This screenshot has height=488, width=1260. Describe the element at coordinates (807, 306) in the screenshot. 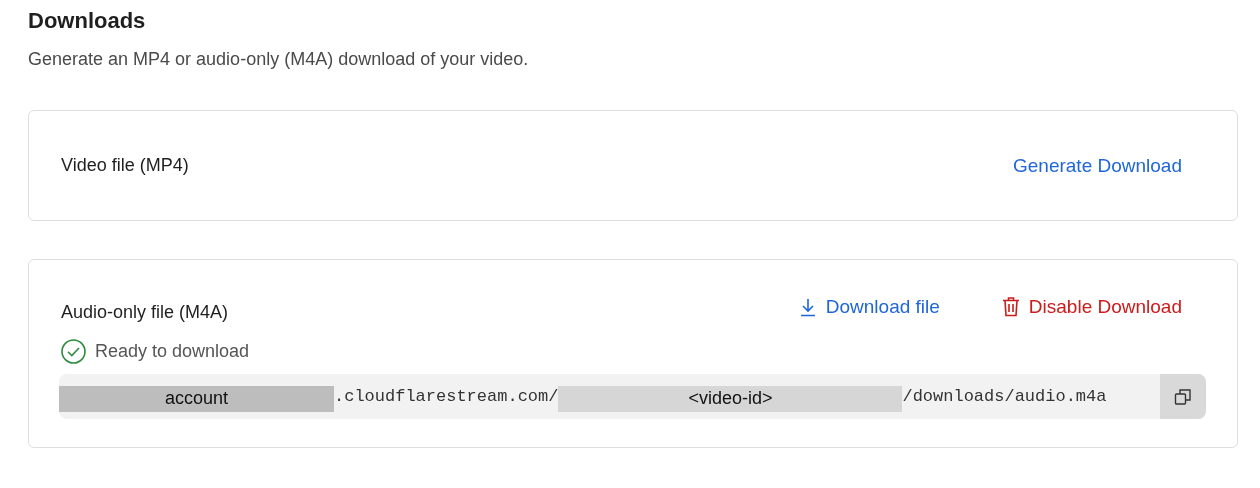

I see `download-icon` at that location.